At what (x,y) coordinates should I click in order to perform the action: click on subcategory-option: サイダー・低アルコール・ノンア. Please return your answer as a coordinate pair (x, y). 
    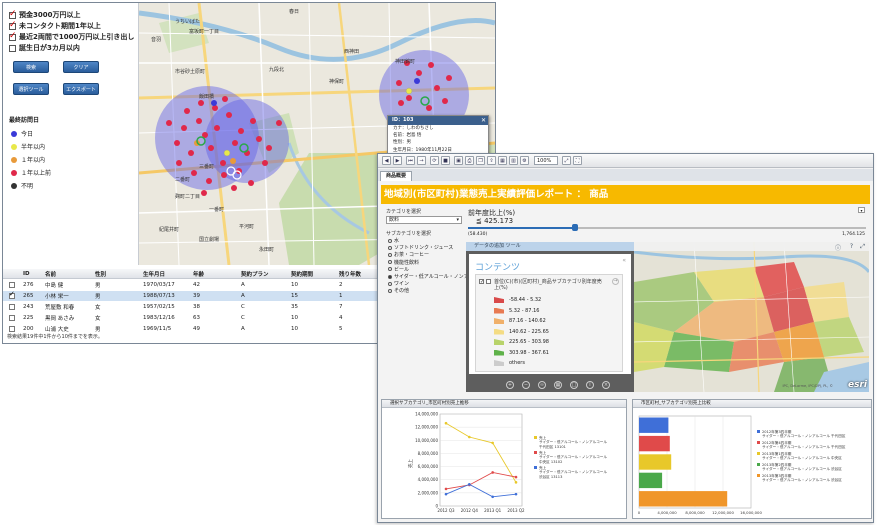
    Looking at the image, I should click on (428, 276).